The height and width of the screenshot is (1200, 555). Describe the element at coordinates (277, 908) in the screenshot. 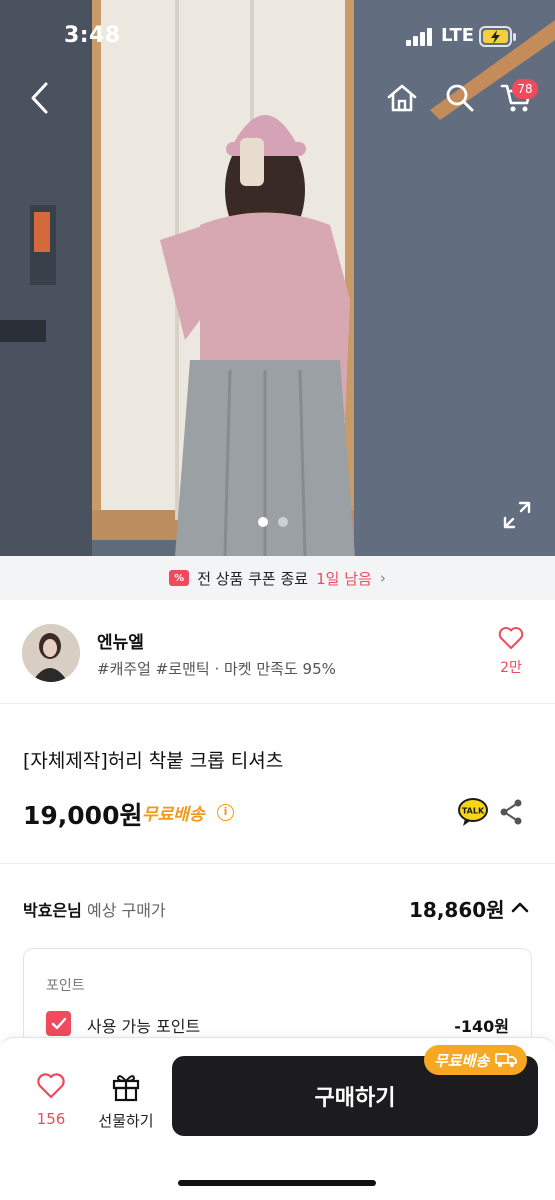

I see `expected-price-section: 박효은님 예상 구매가 18,860원` at that location.